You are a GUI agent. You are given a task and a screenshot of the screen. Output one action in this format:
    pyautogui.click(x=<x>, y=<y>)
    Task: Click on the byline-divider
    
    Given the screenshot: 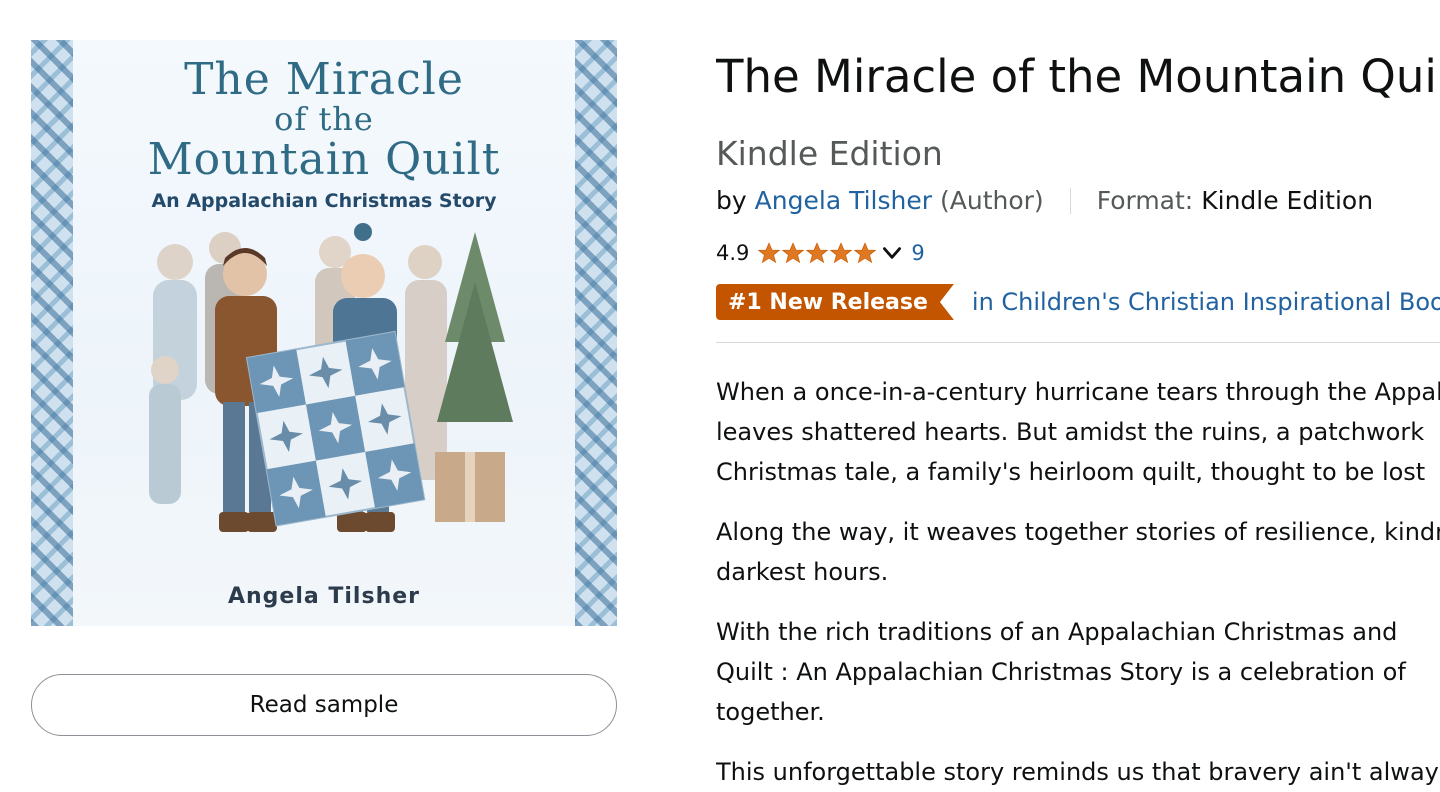 What is the action you would take?
    pyautogui.click(x=1070, y=200)
    